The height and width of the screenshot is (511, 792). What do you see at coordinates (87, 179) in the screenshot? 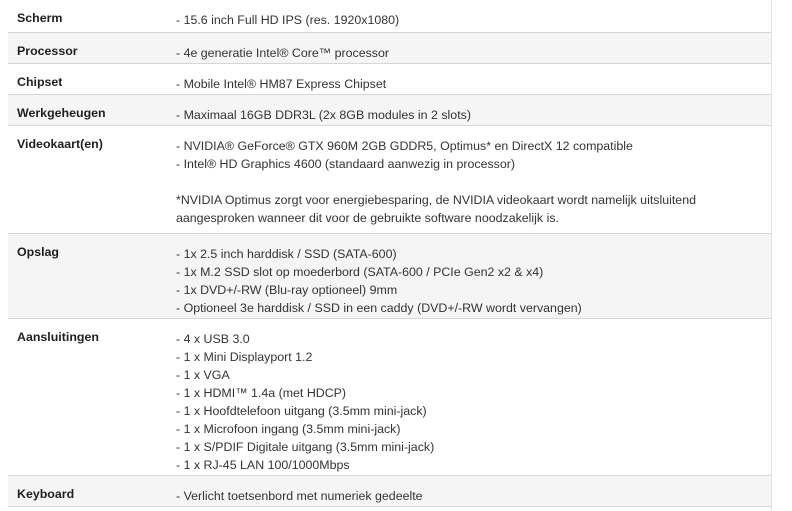
I see `spec-label: Videokaart(en)` at bounding box center [87, 179].